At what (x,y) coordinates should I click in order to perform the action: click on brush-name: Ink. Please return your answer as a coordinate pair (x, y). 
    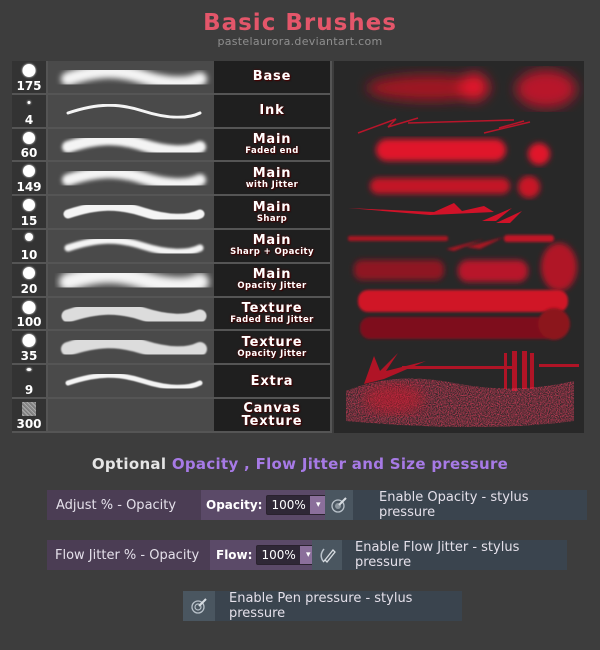
    Looking at the image, I should click on (272, 111).